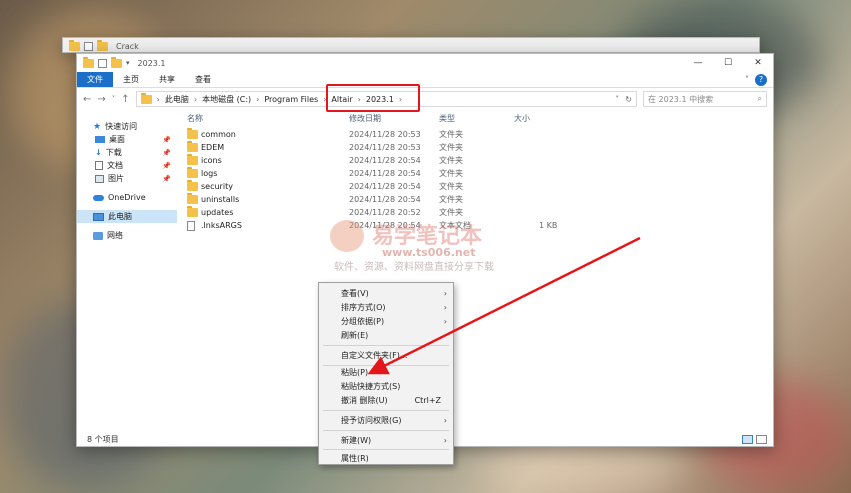 The height and width of the screenshot is (493, 851). I want to click on annotation-arrow, so click(504, 305).